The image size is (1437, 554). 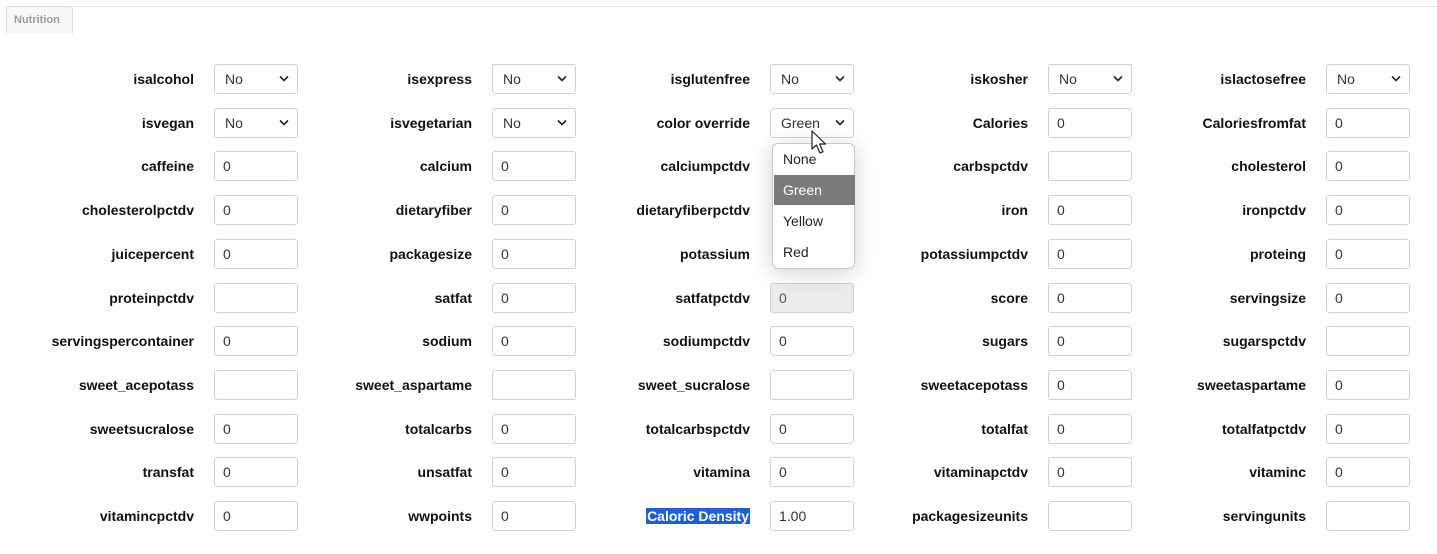 I want to click on sweet-aspartame-label: sweet_aspartame, so click(x=372, y=385).